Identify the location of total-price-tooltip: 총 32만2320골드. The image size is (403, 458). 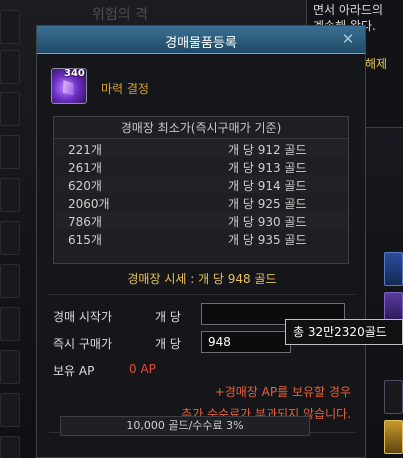
(344, 332).